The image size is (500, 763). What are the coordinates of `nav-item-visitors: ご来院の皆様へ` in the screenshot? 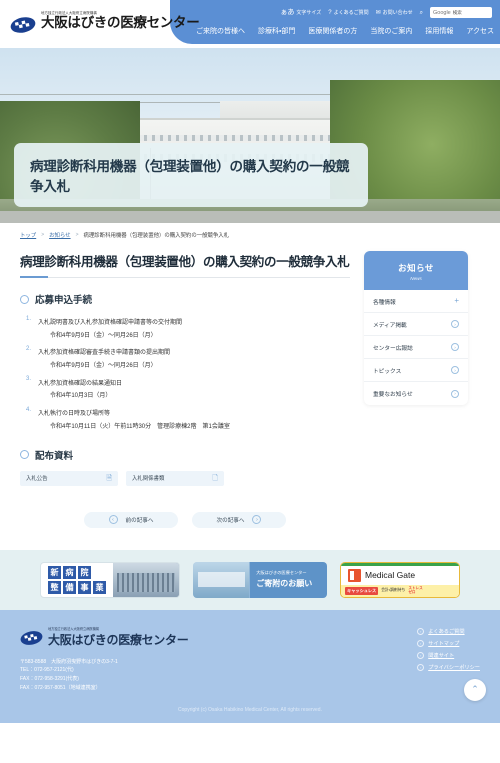 It's located at (220, 31).